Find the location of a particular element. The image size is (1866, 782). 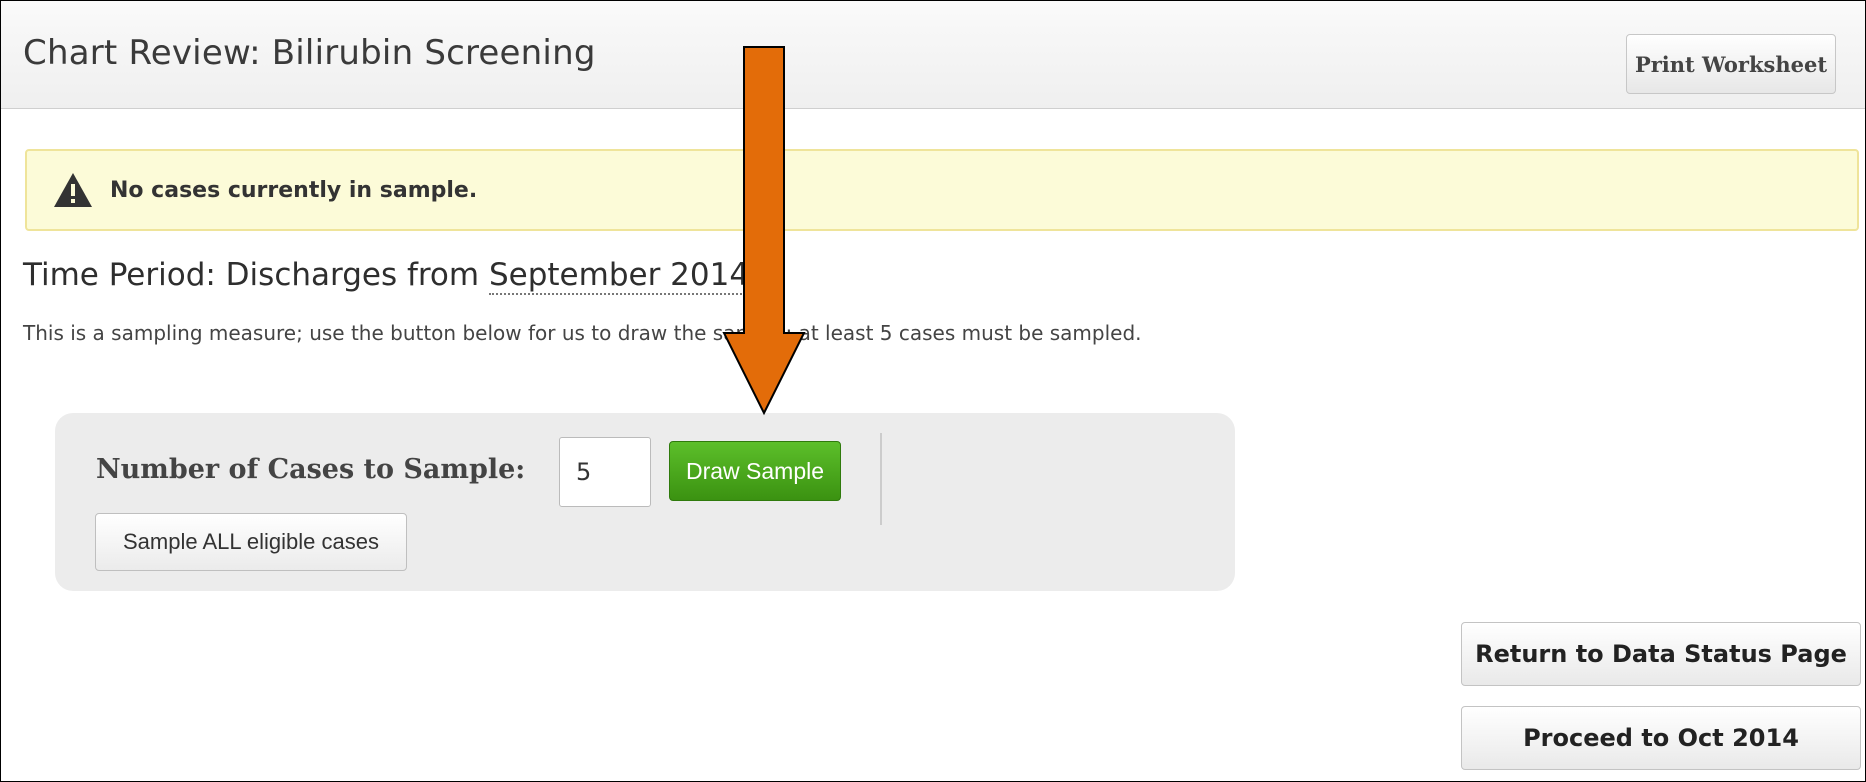

warning-icon is located at coordinates (73, 190).